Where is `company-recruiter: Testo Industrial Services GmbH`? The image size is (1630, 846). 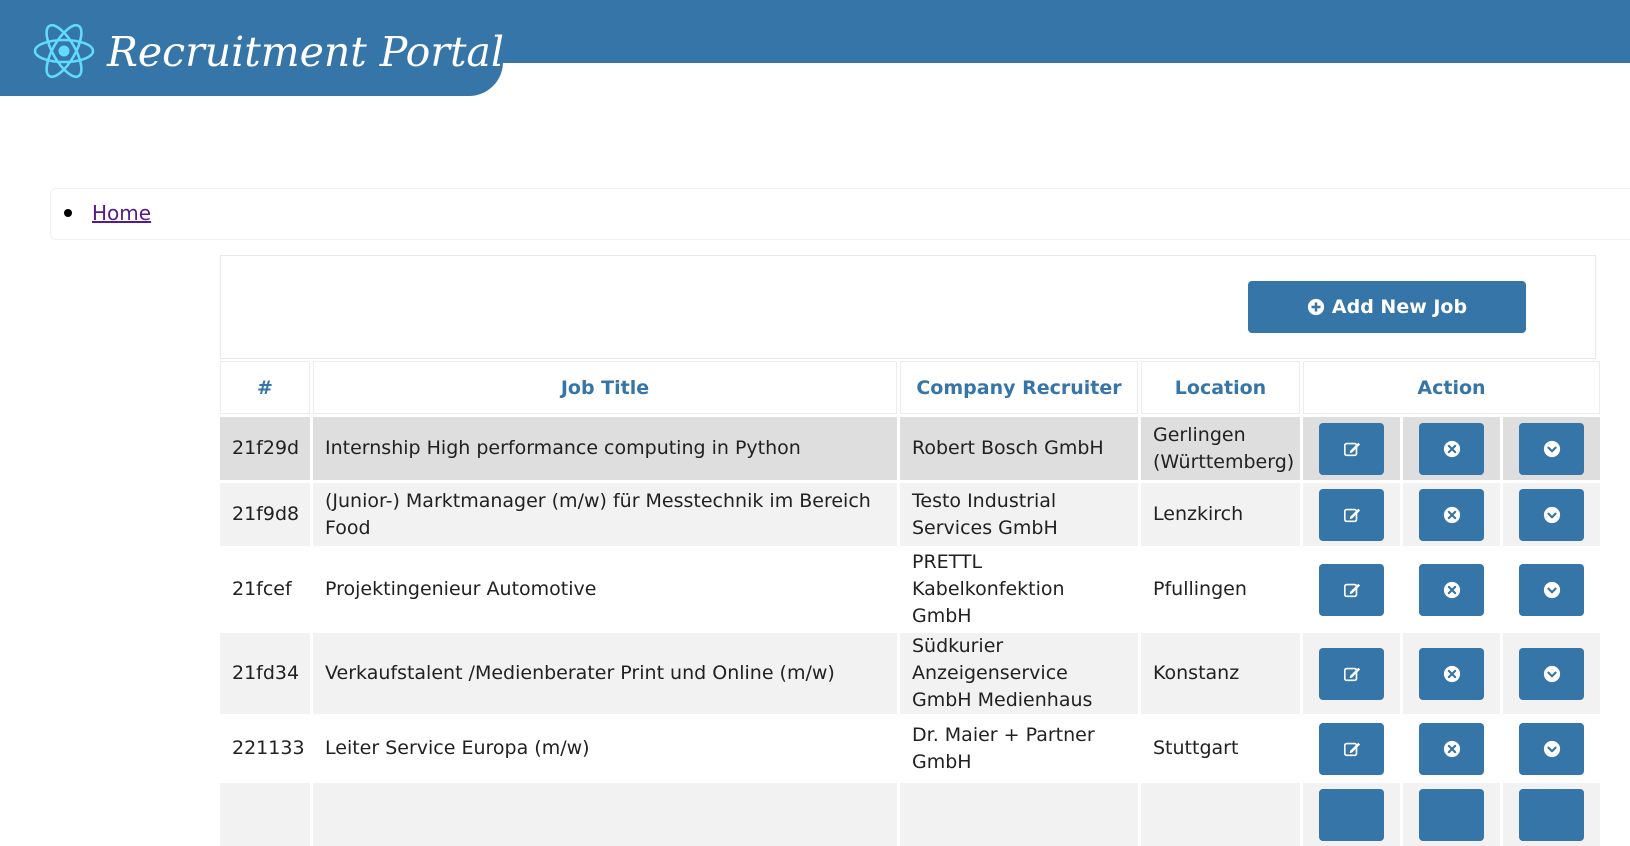 company-recruiter: Testo Industrial Services GmbH is located at coordinates (1019, 513).